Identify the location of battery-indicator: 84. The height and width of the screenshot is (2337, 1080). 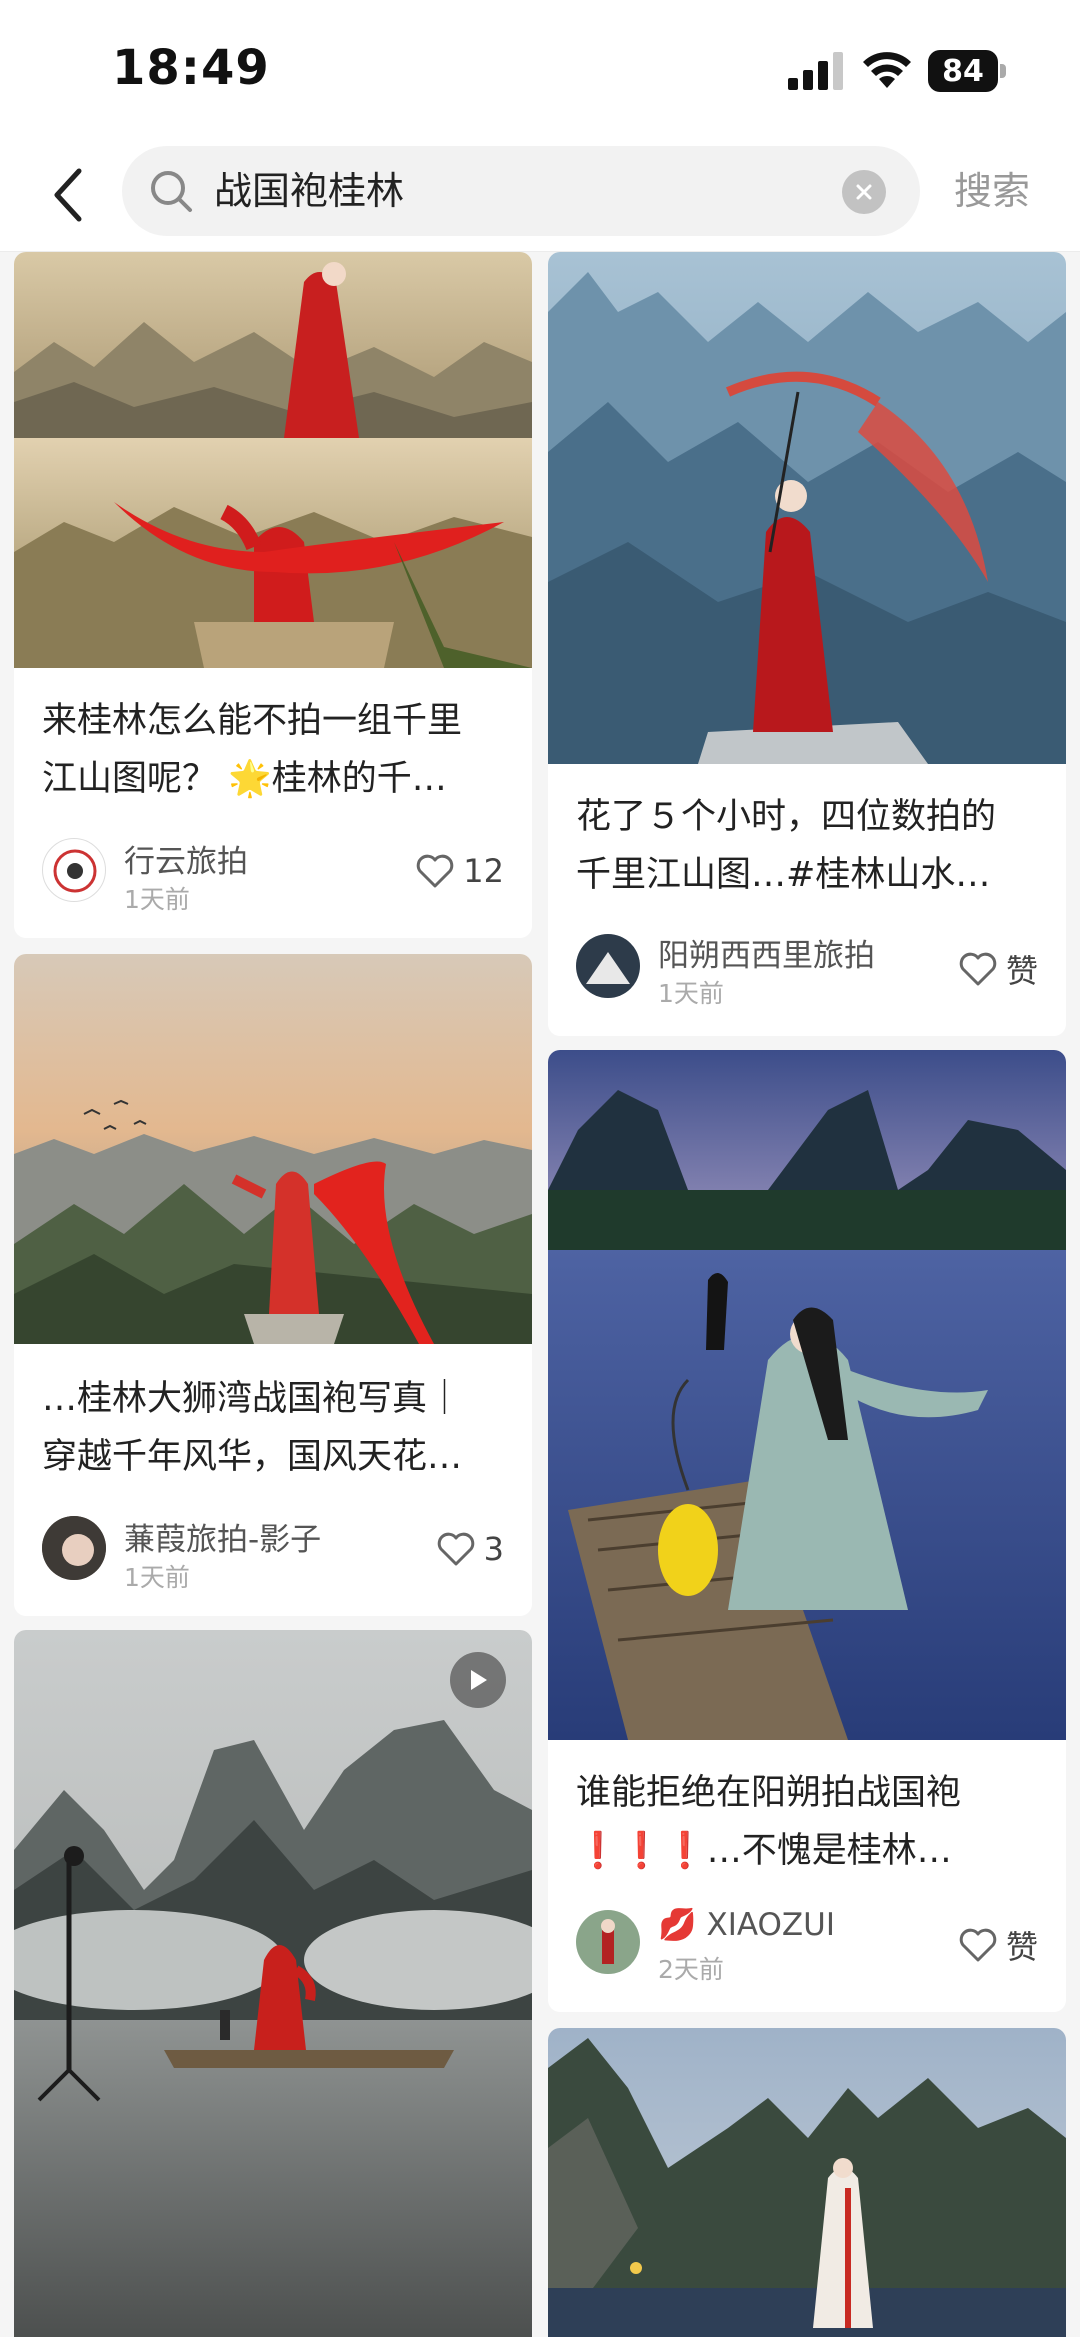
(967, 71).